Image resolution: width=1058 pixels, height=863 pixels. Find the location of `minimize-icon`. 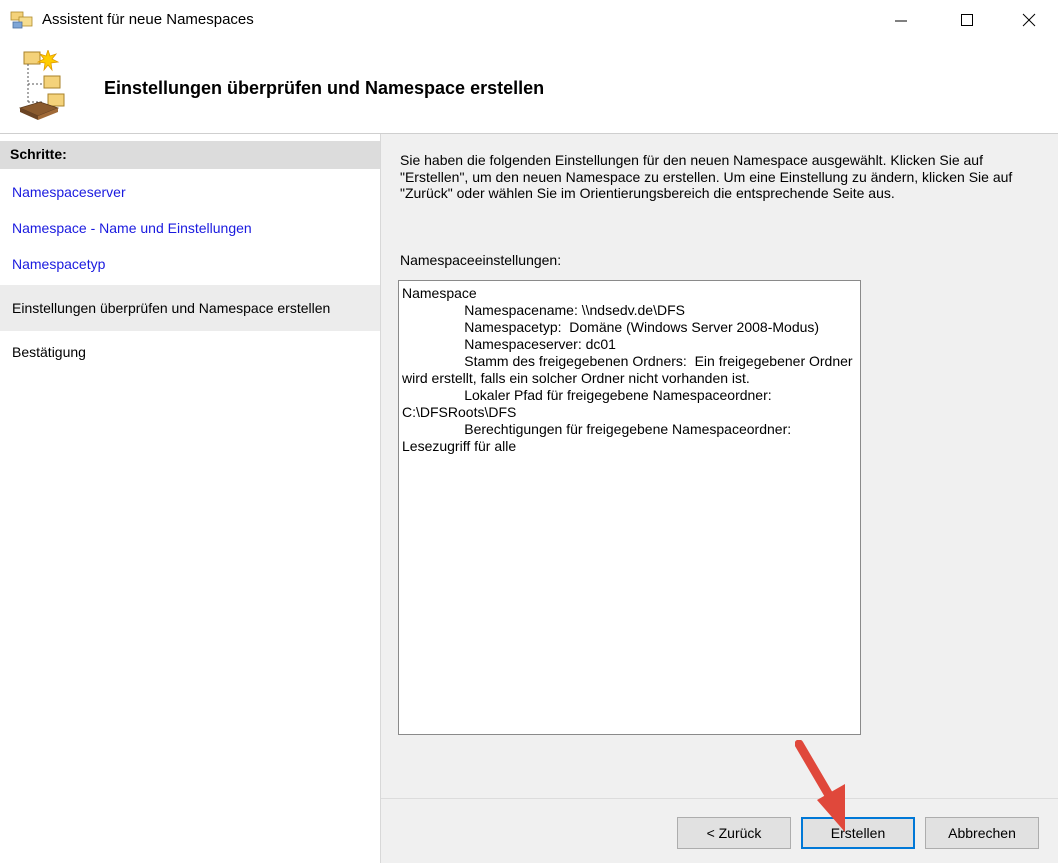

minimize-icon is located at coordinates (901, 21).